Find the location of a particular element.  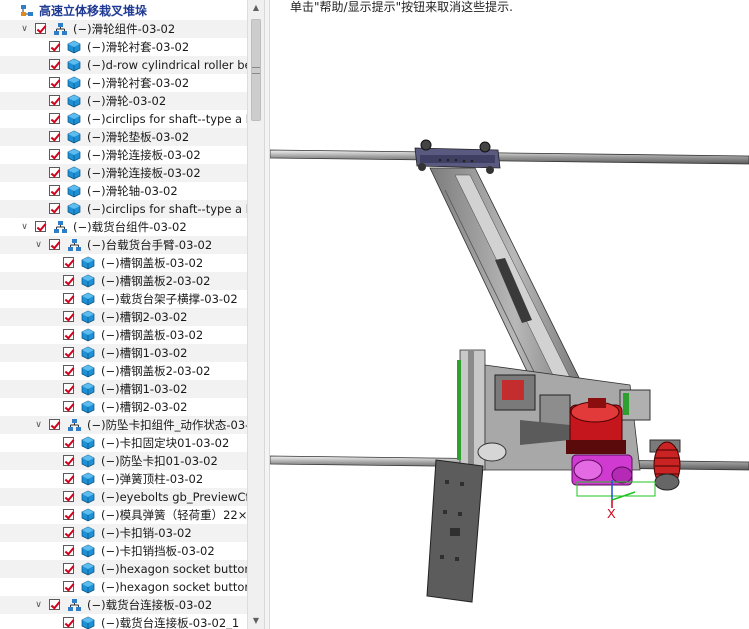

tree-item-label: (−)卡扣固定块01-03-02 is located at coordinates (165, 443).